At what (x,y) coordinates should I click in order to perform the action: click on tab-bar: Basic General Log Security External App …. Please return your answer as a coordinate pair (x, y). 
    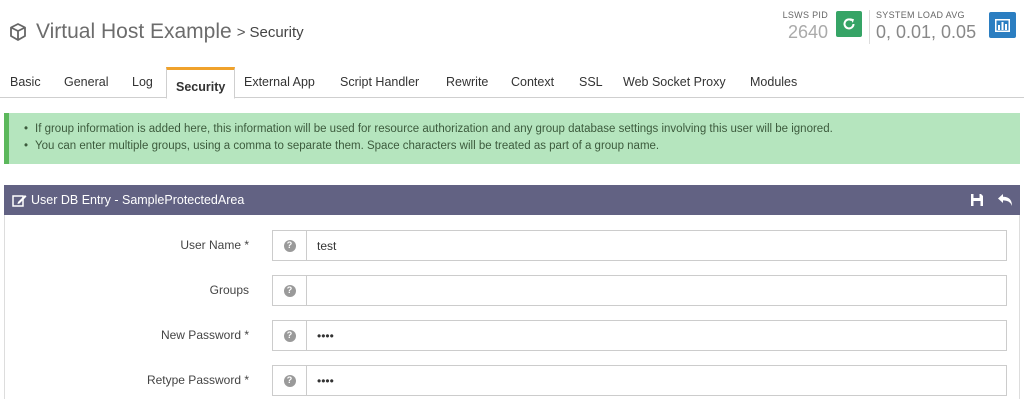
    Looking at the image, I should click on (512, 83).